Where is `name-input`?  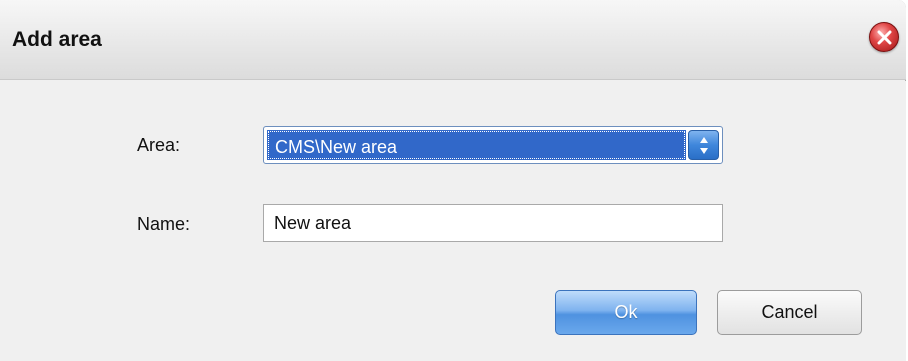 name-input is located at coordinates (493, 223).